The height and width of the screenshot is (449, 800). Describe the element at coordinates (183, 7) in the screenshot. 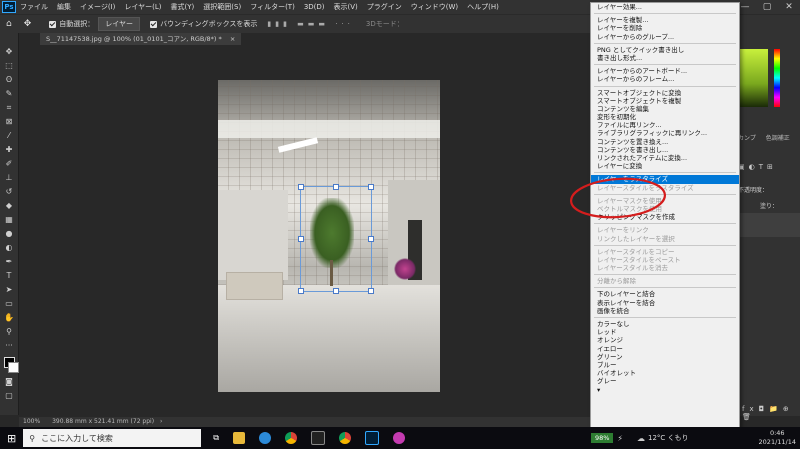

I see `menu-type: 書式(Y)` at that location.